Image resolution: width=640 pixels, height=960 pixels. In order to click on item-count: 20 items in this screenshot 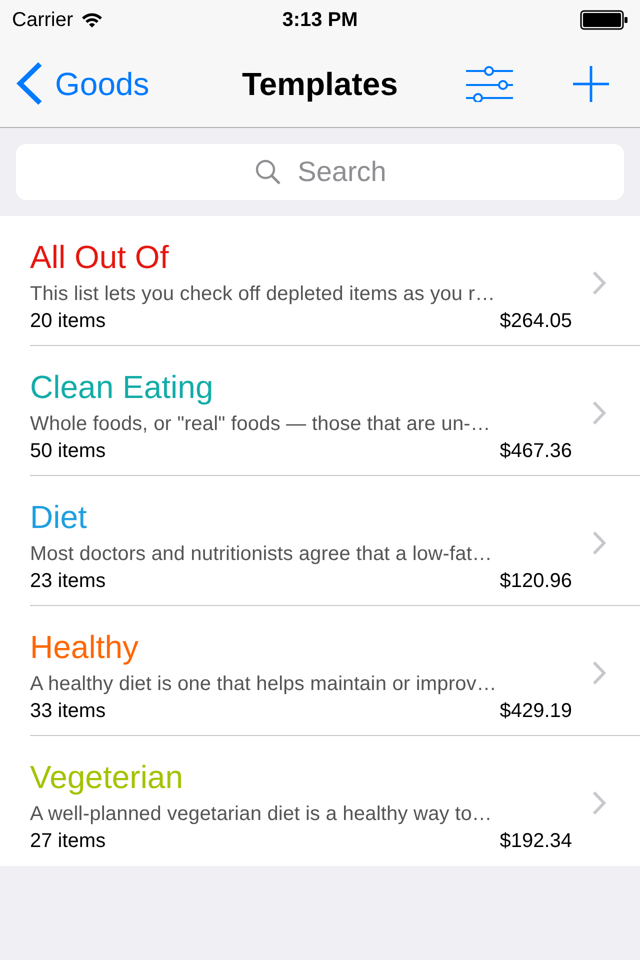, I will do `click(68, 321)`.